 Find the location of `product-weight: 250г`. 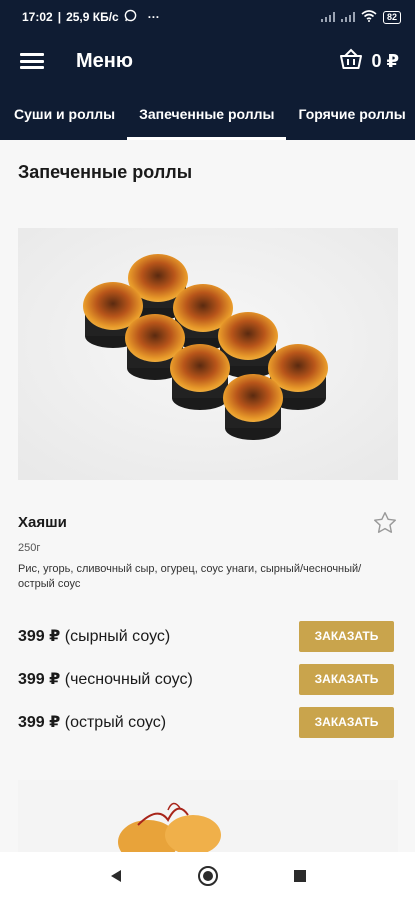

product-weight: 250г is located at coordinates (29, 548).